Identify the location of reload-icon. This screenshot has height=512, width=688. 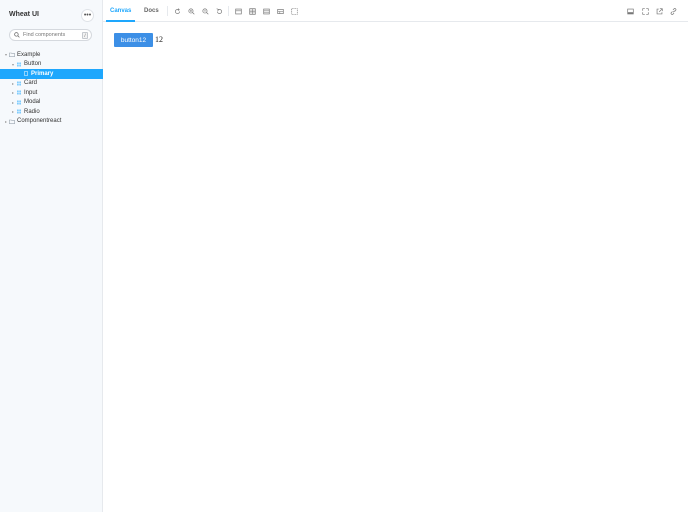
(177, 11).